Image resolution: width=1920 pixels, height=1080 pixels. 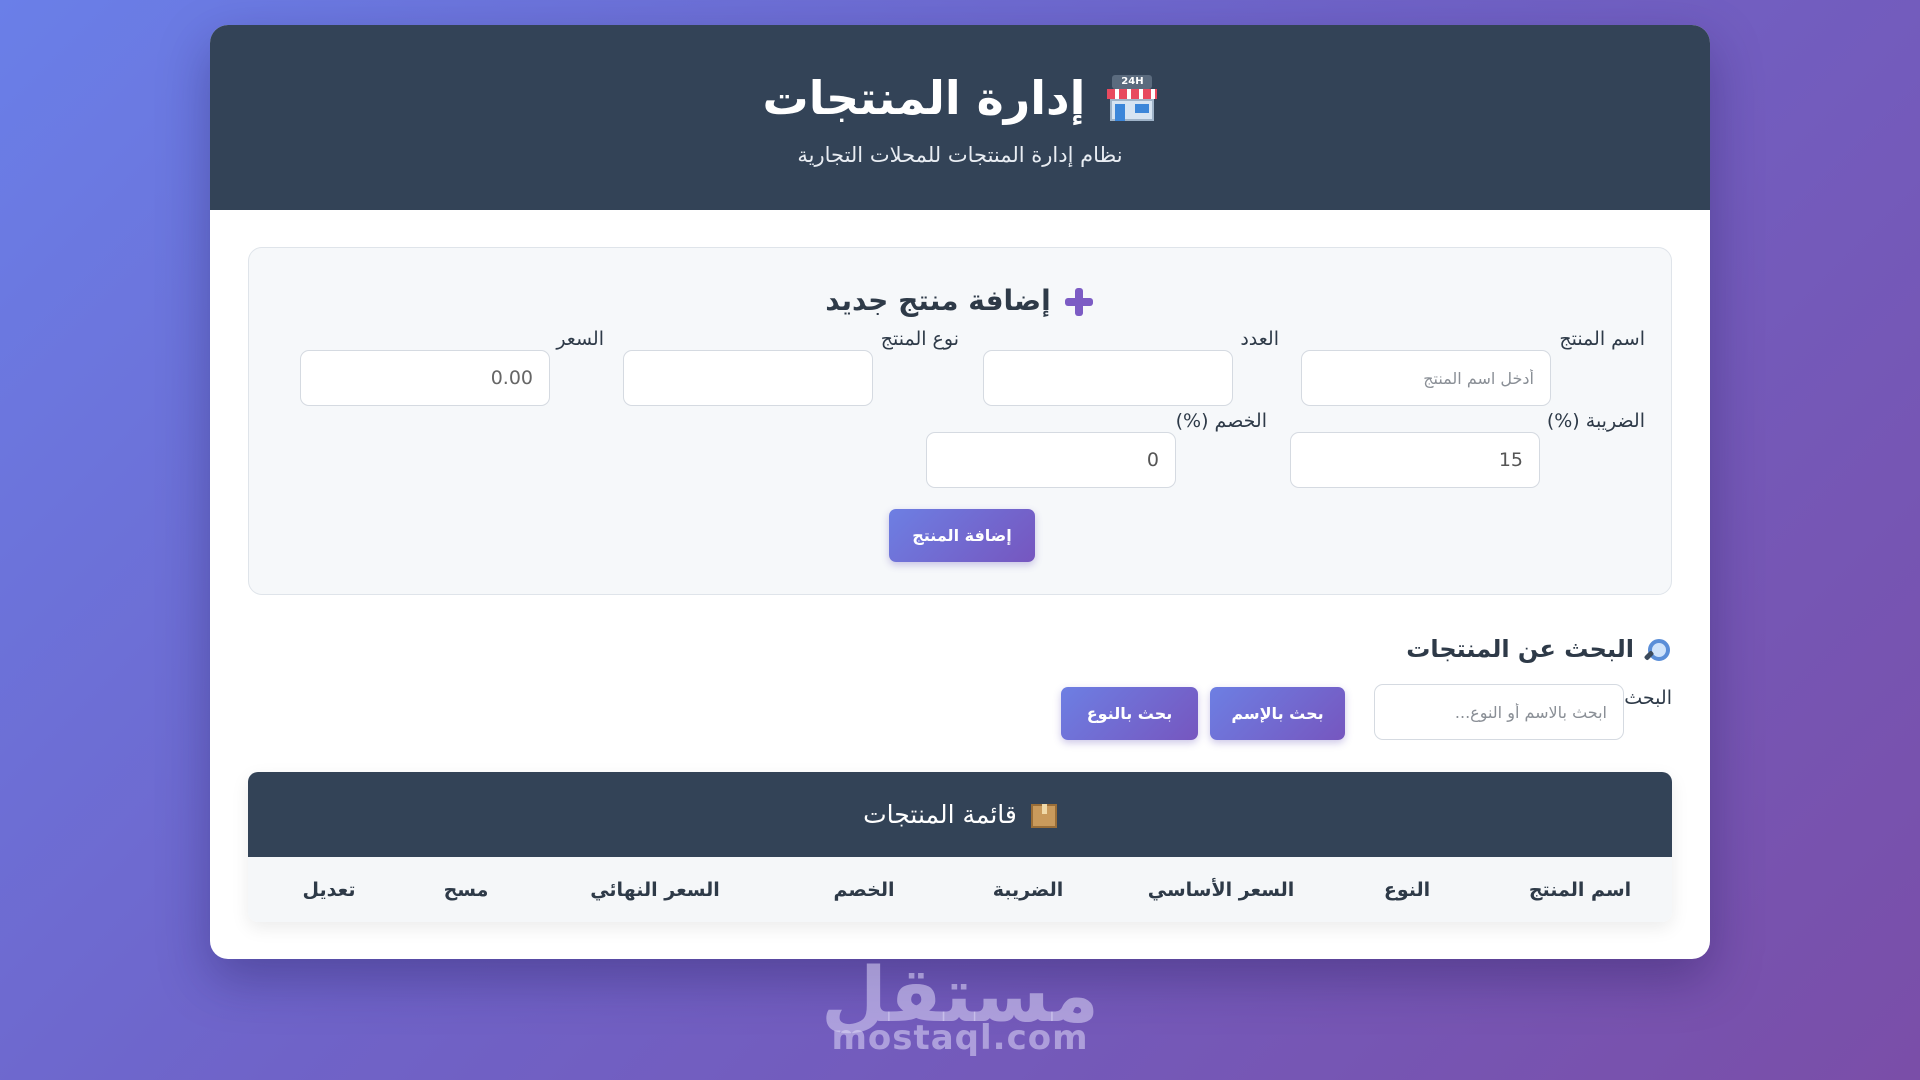 I want to click on count-label: العدد, so click(x=1259, y=339).